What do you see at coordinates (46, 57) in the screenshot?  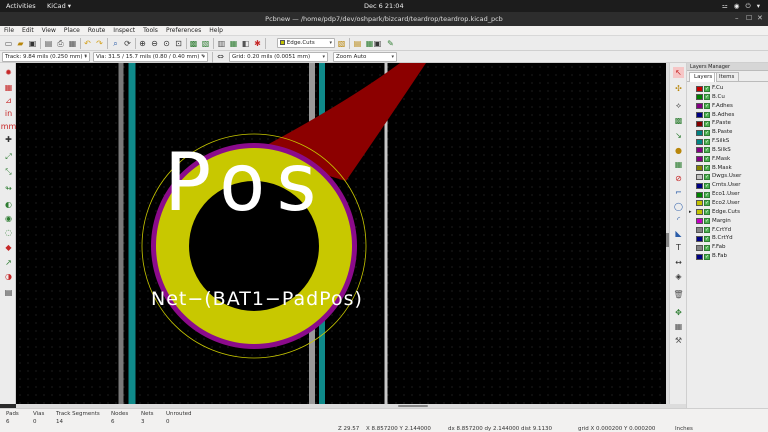 I see `track-width-selector: Track: 9.84 mils (0.250 mm) * ▾` at bounding box center [46, 57].